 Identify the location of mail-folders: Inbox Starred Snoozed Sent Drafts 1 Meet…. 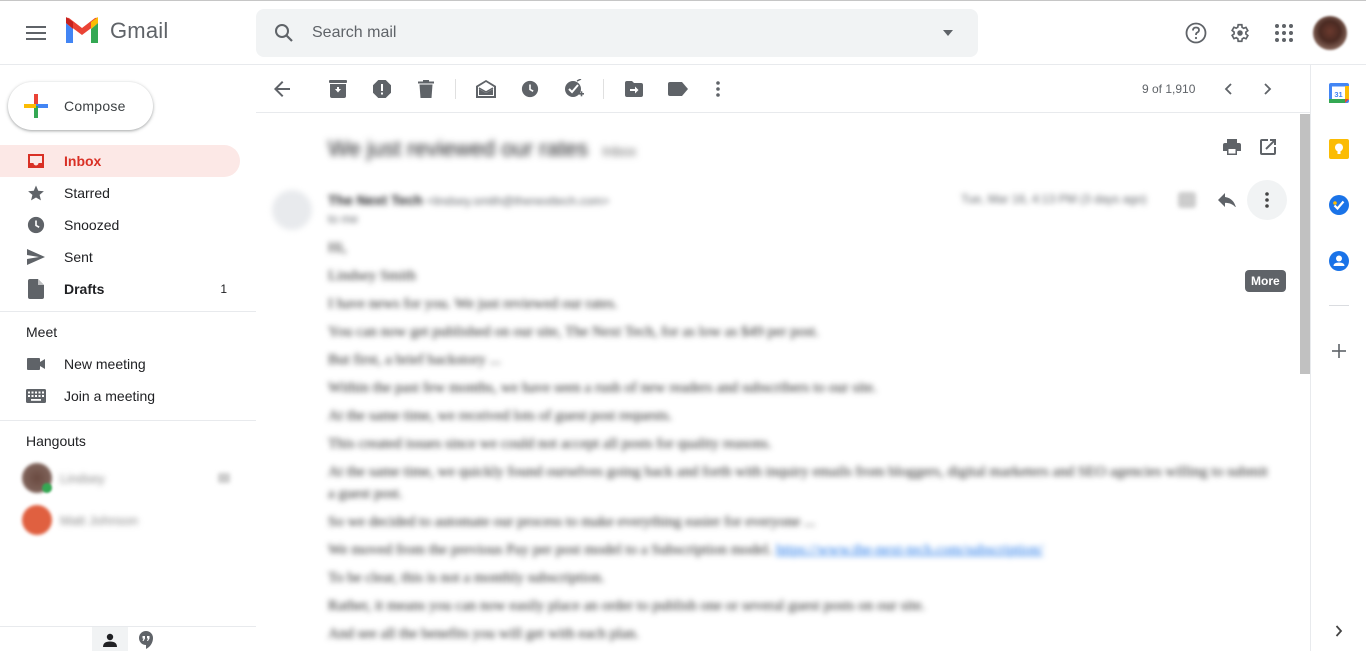
(128, 345).